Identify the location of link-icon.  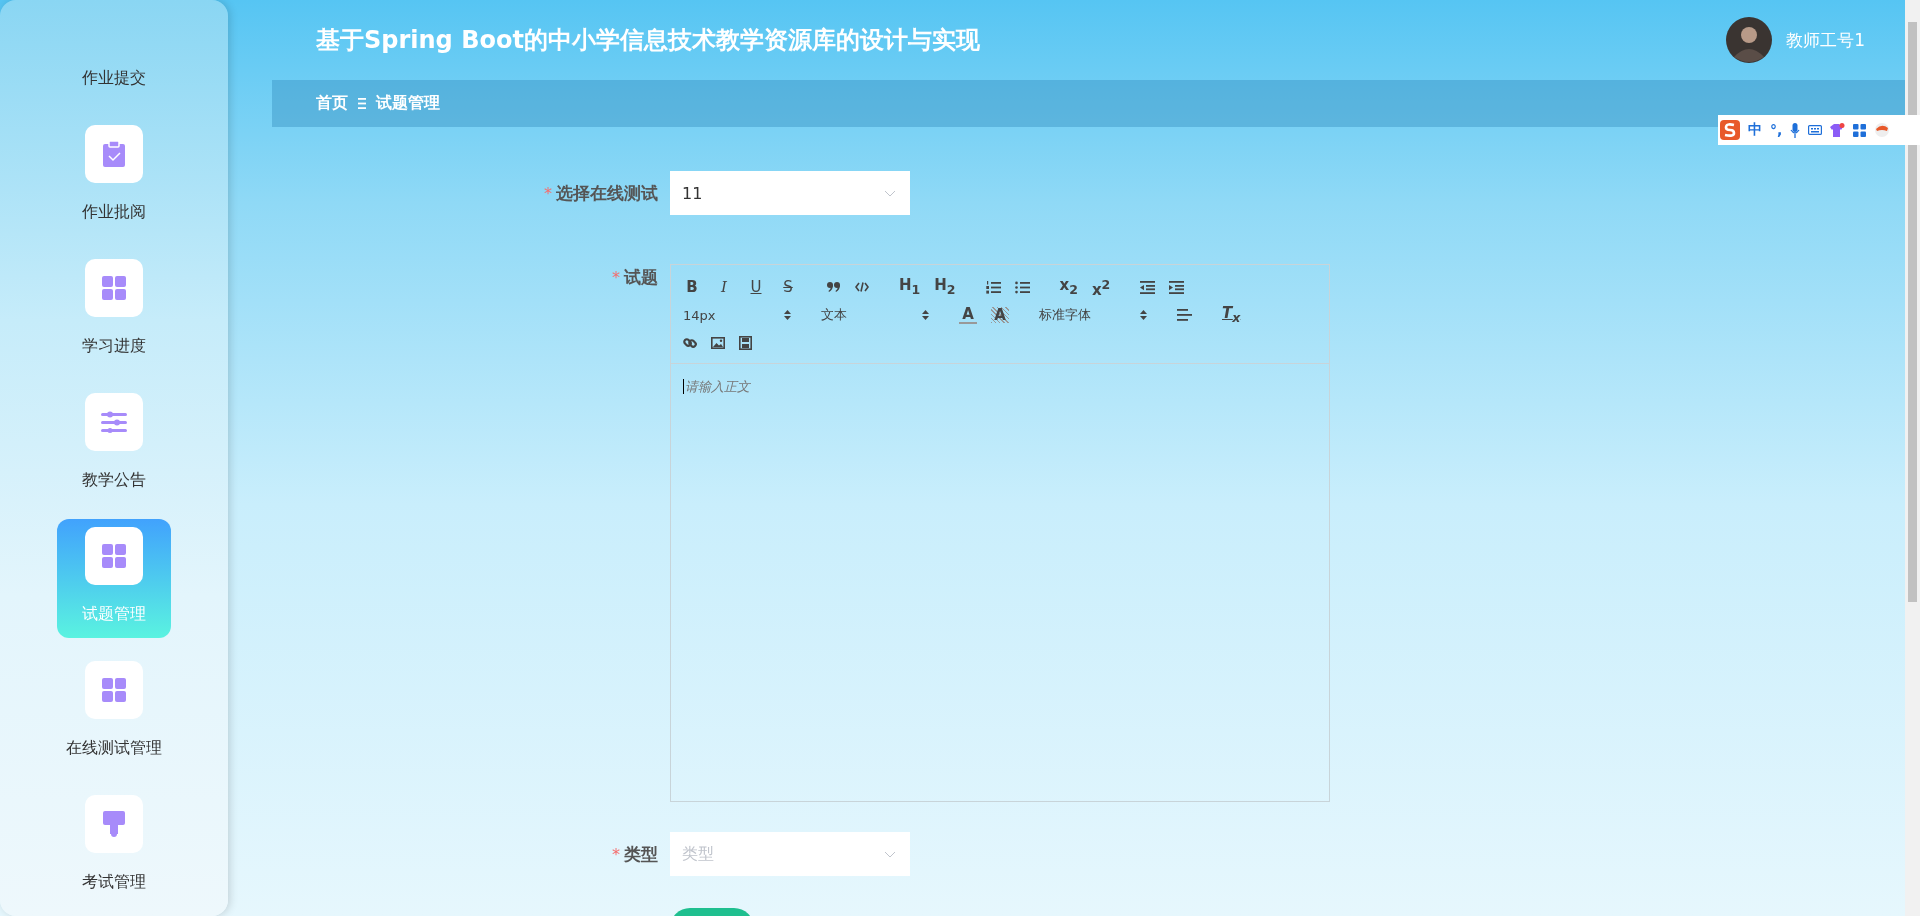
(690, 343).